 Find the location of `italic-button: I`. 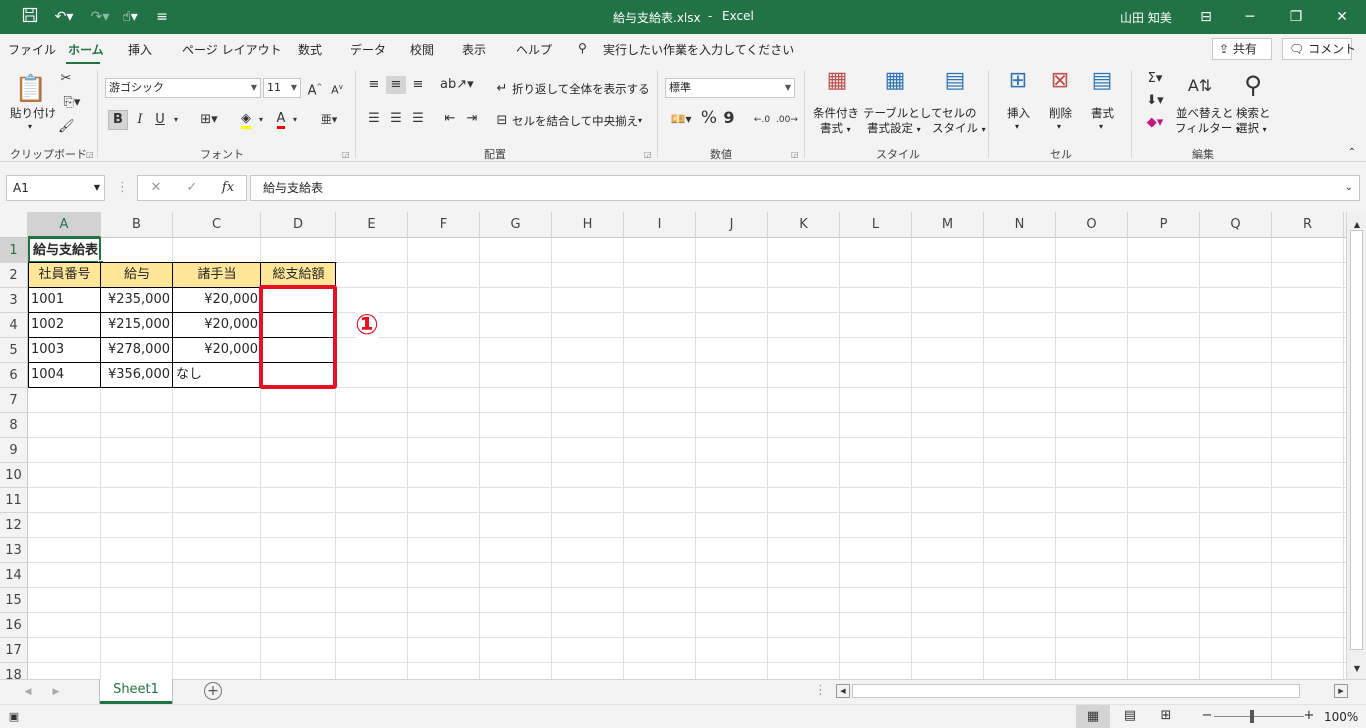

italic-button: I is located at coordinates (140, 120).